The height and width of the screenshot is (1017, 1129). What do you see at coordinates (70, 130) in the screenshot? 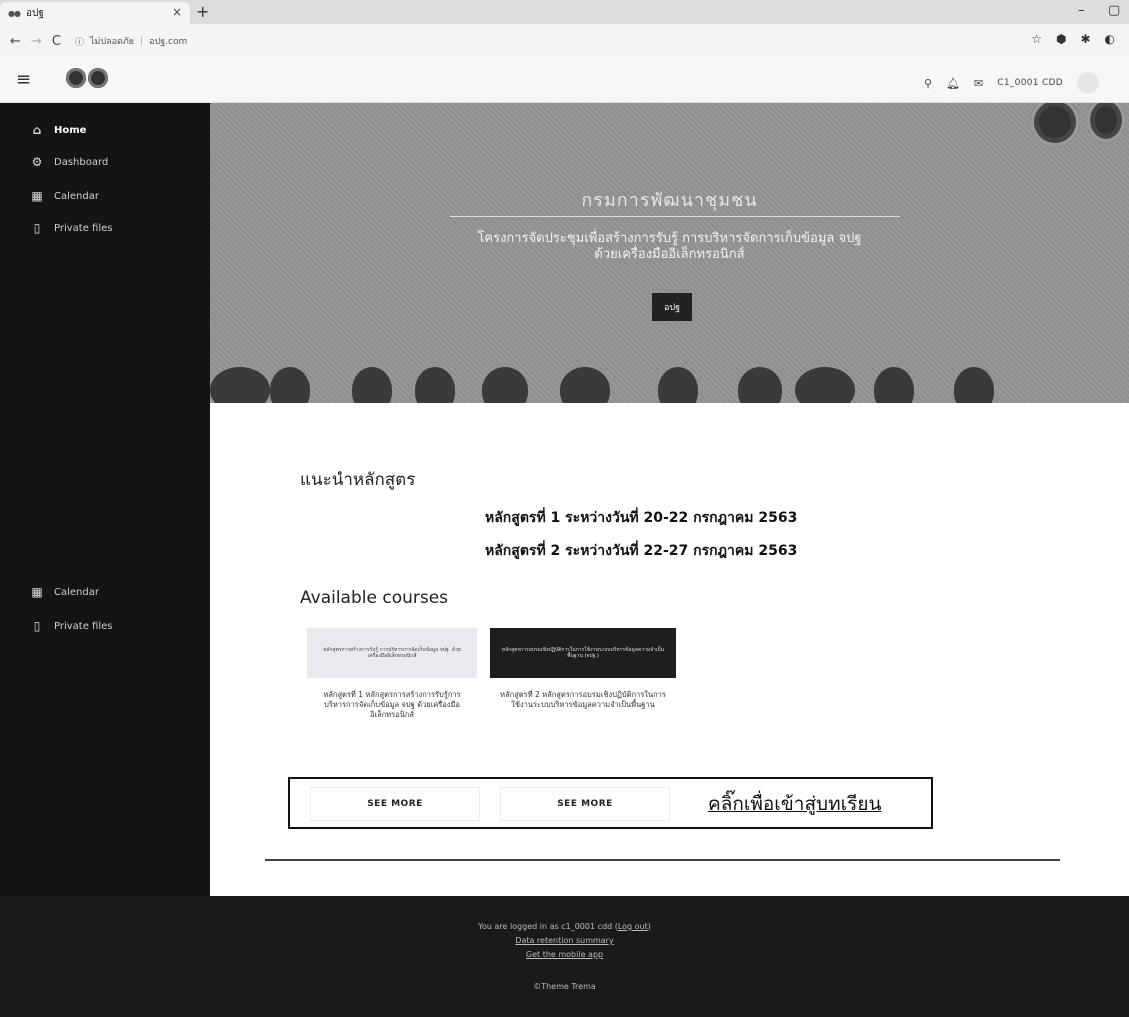
I see `sidebar-item-label: Home` at bounding box center [70, 130].